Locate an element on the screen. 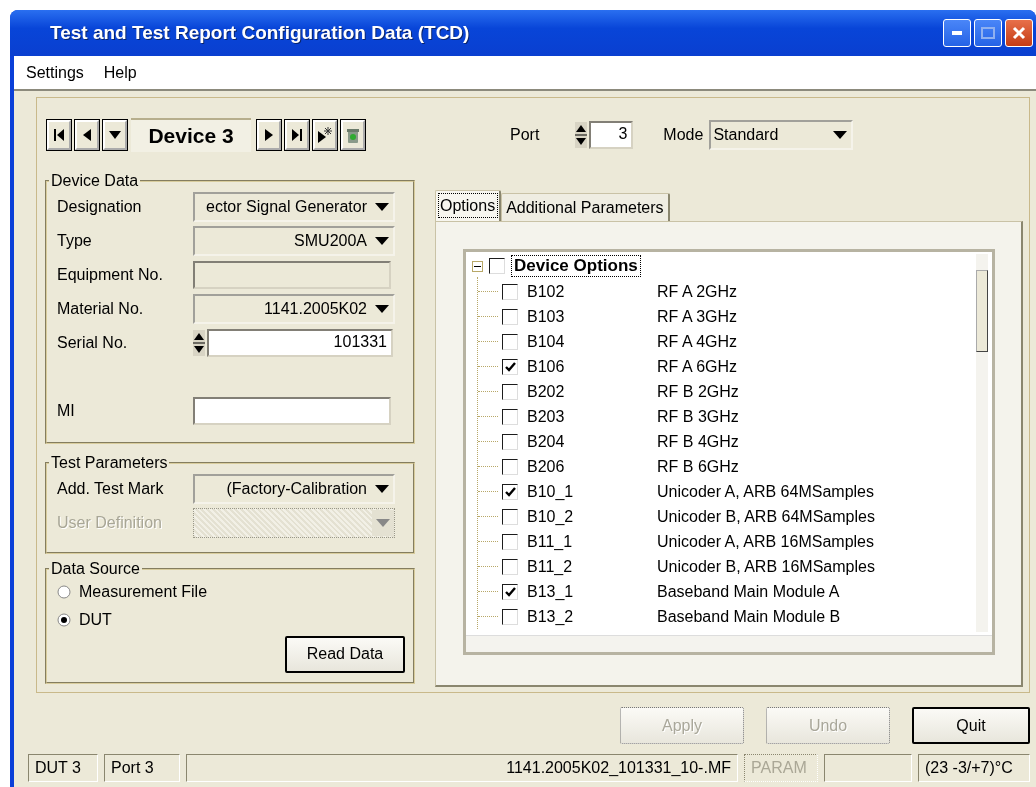  group-title: Data Source is located at coordinates (95, 569).